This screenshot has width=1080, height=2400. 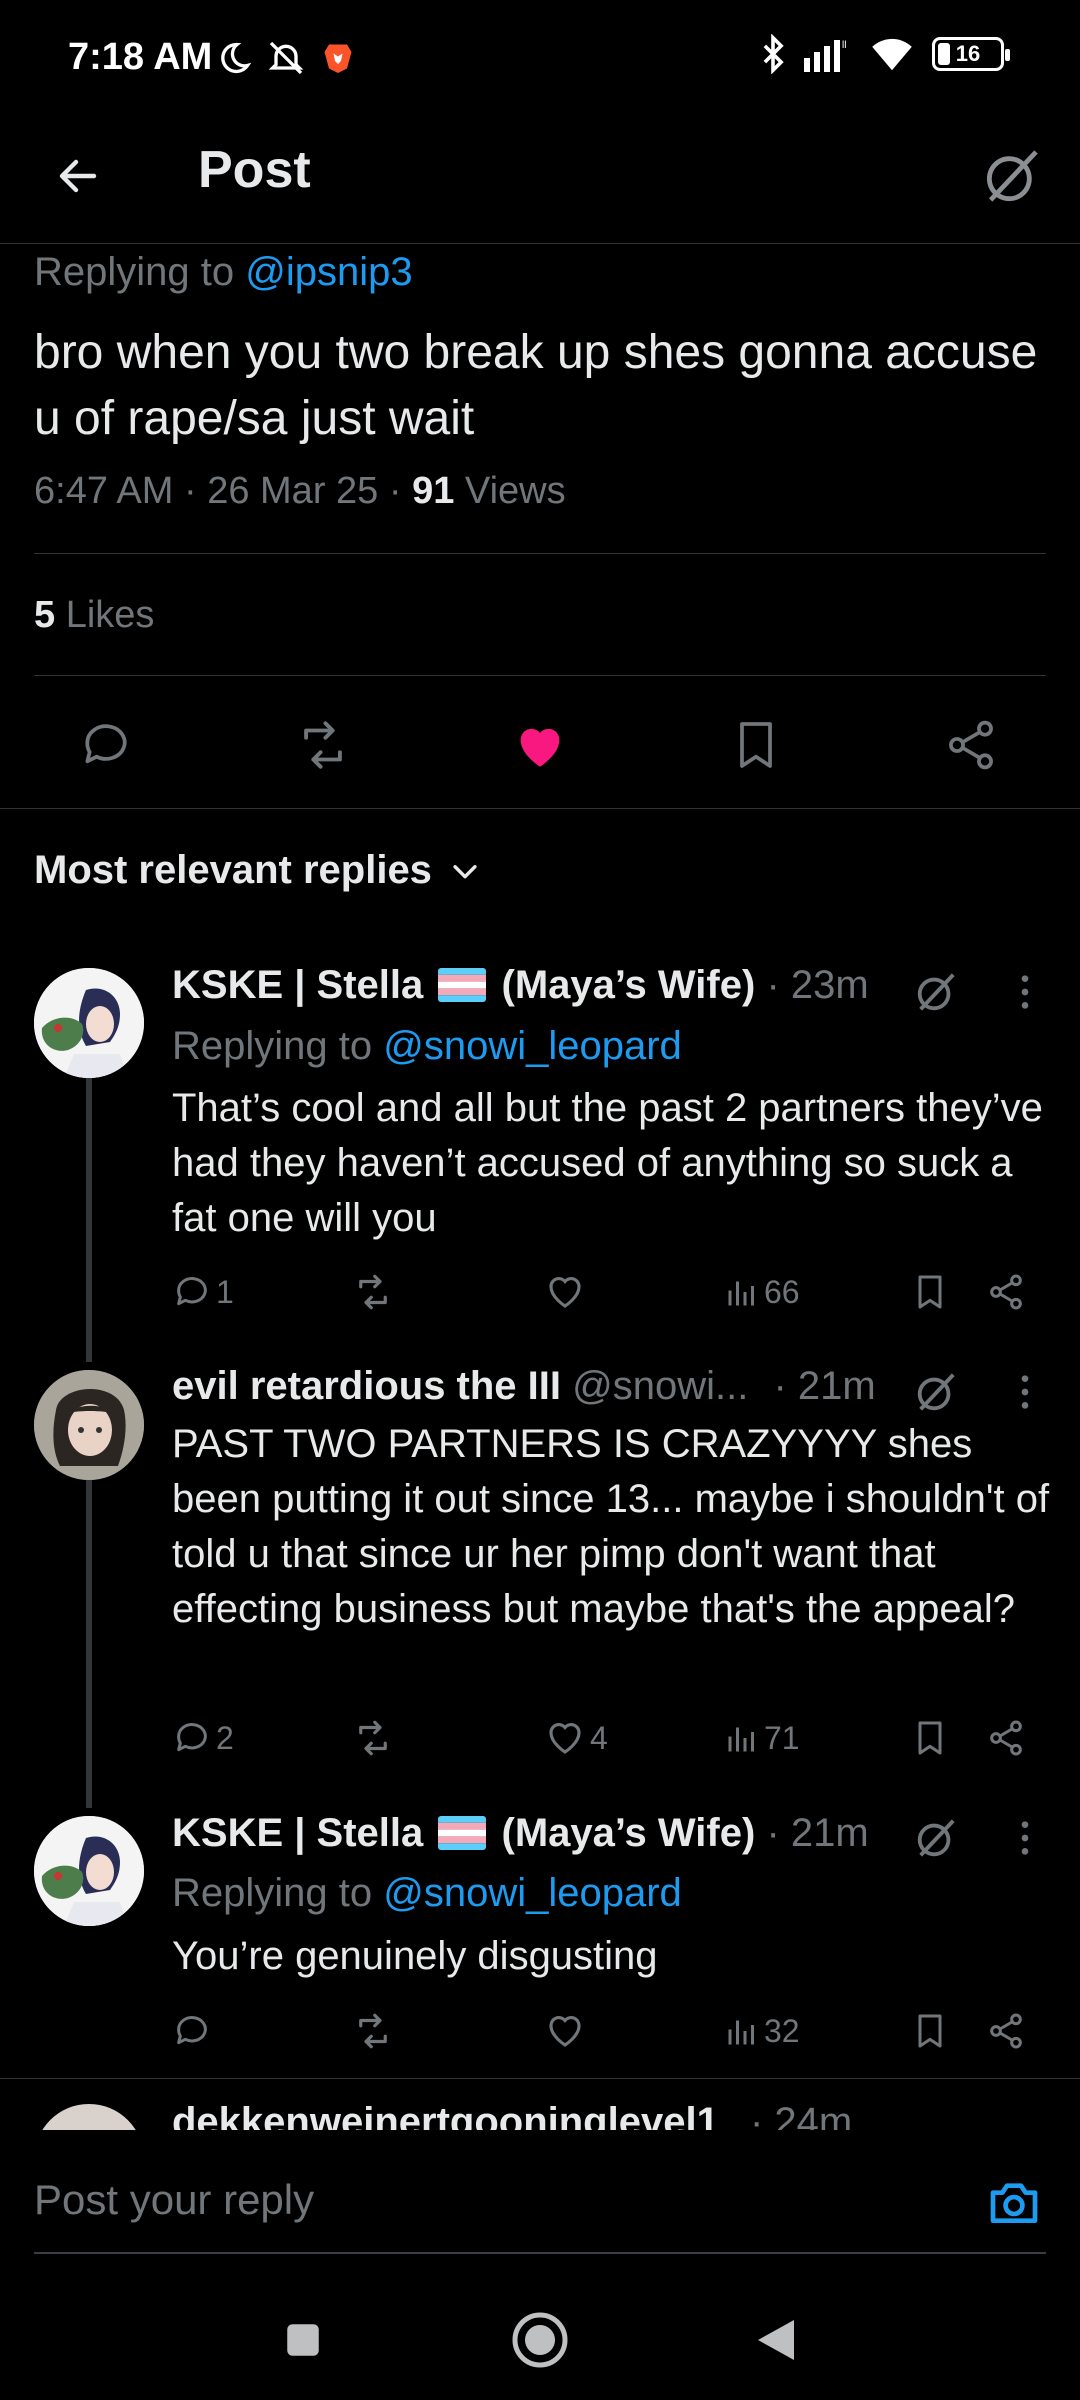 I want to click on arrow-left-icon, so click(x=78, y=176).